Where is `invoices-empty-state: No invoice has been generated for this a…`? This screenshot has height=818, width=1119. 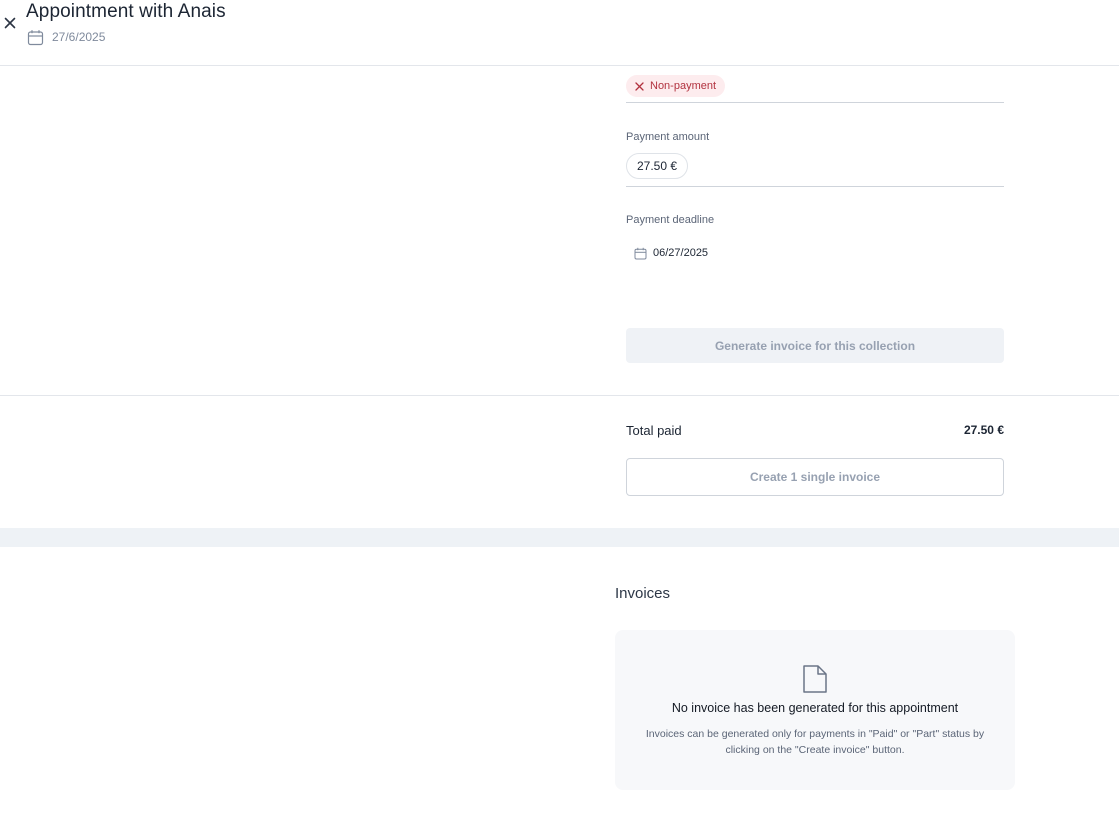
invoices-empty-state: No invoice has been generated for this a… is located at coordinates (815, 710).